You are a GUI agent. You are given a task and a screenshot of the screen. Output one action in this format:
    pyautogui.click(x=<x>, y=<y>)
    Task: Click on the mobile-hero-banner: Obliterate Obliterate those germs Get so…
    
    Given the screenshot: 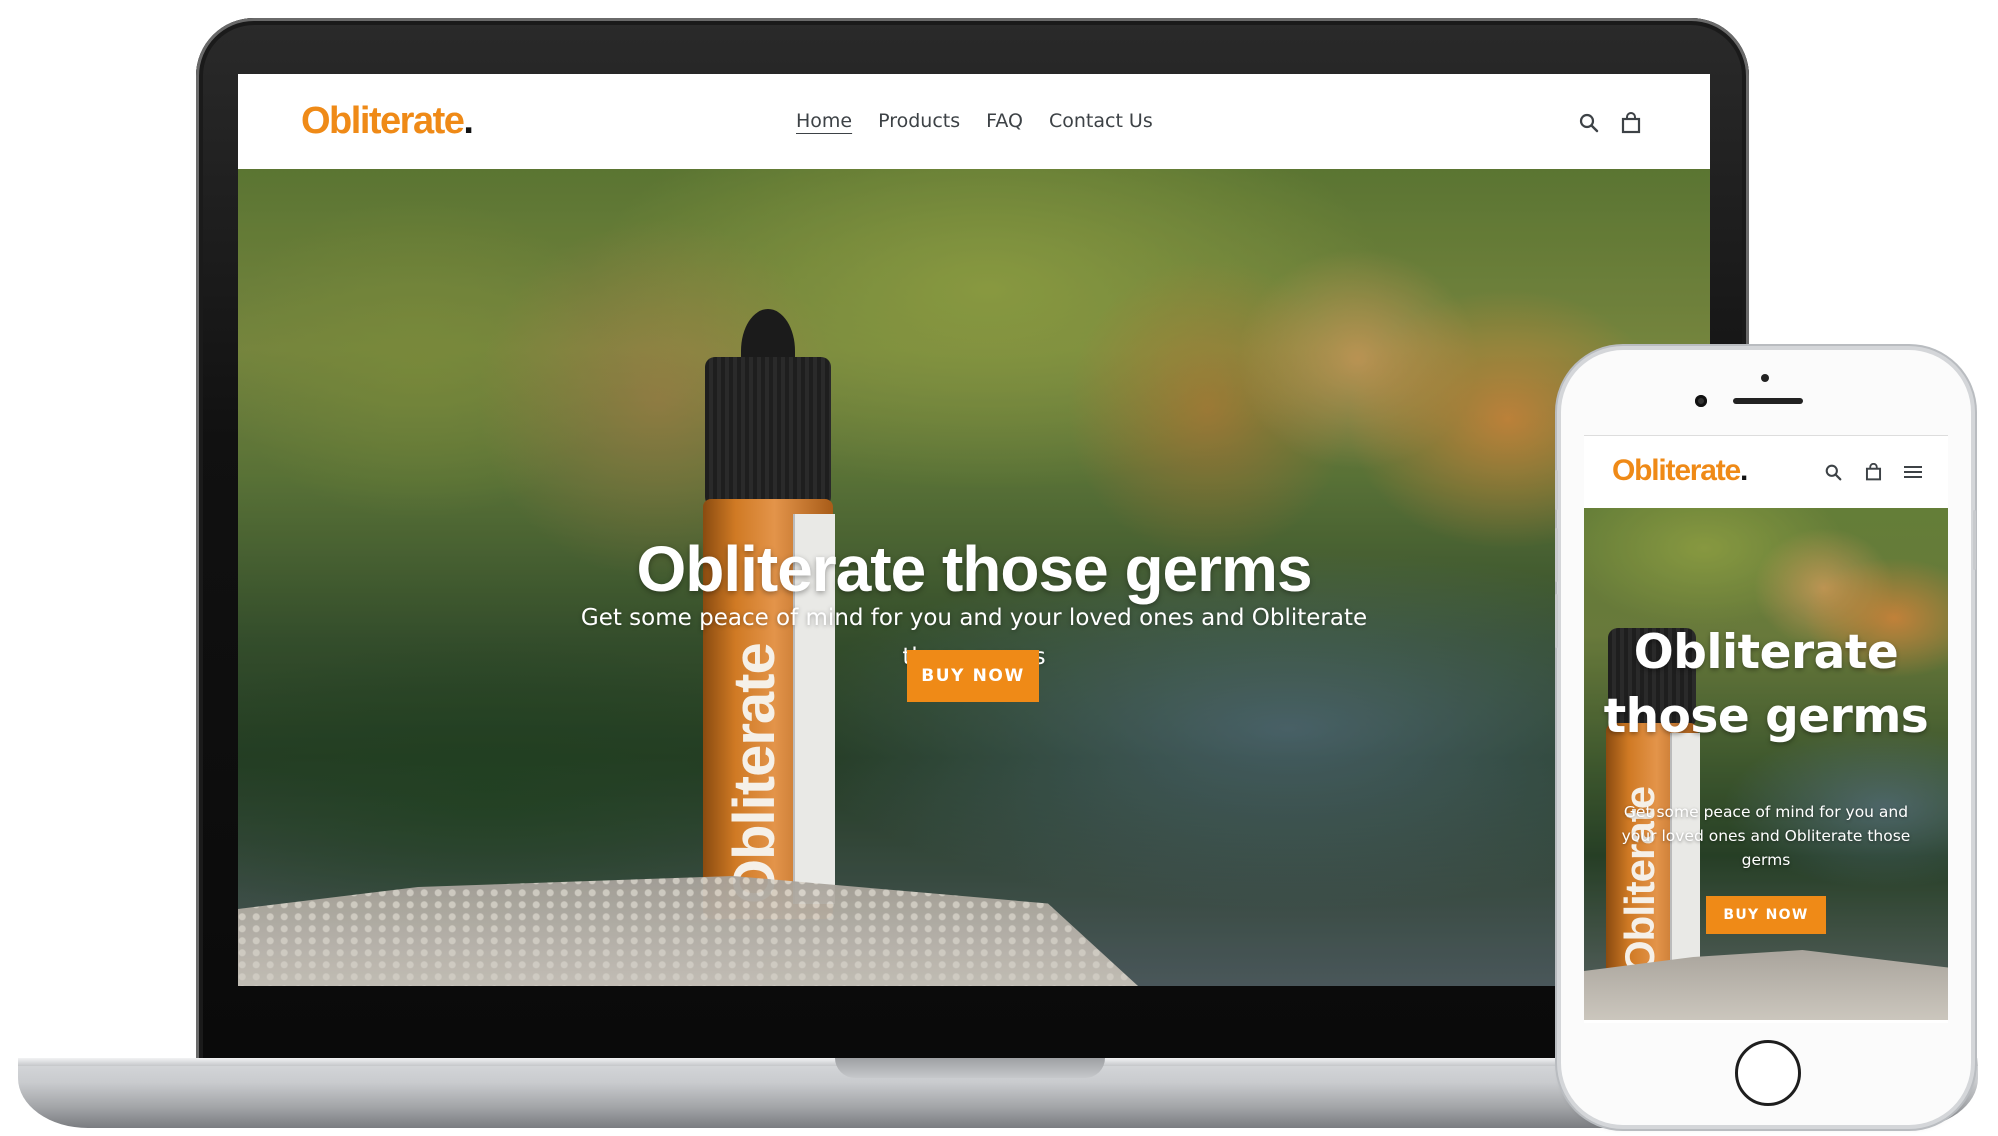 What is the action you would take?
    pyautogui.click(x=1766, y=764)
    